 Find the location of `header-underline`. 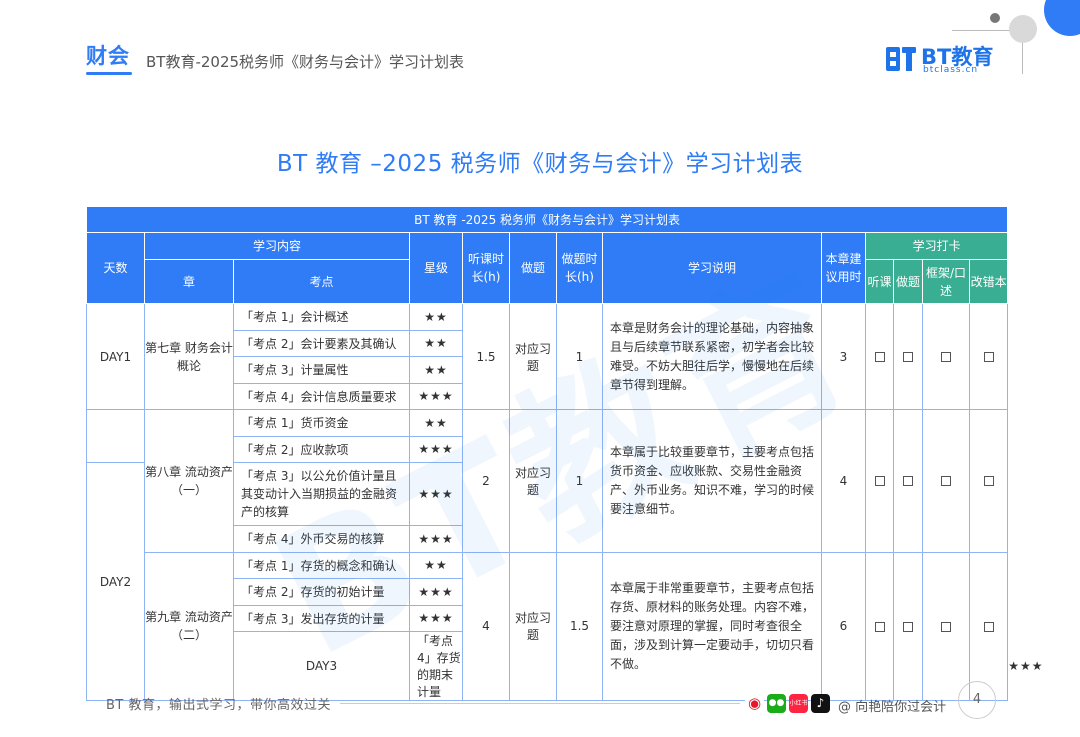

header-underline is located at coordinates (109, 73).